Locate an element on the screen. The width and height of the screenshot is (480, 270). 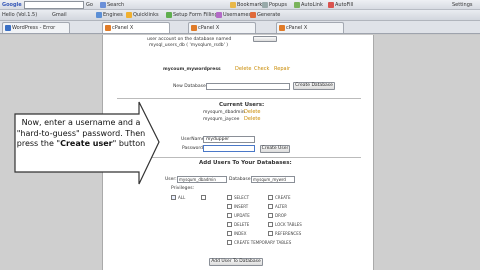
usernames-button: Usernames is located at coordinates (233, 15).